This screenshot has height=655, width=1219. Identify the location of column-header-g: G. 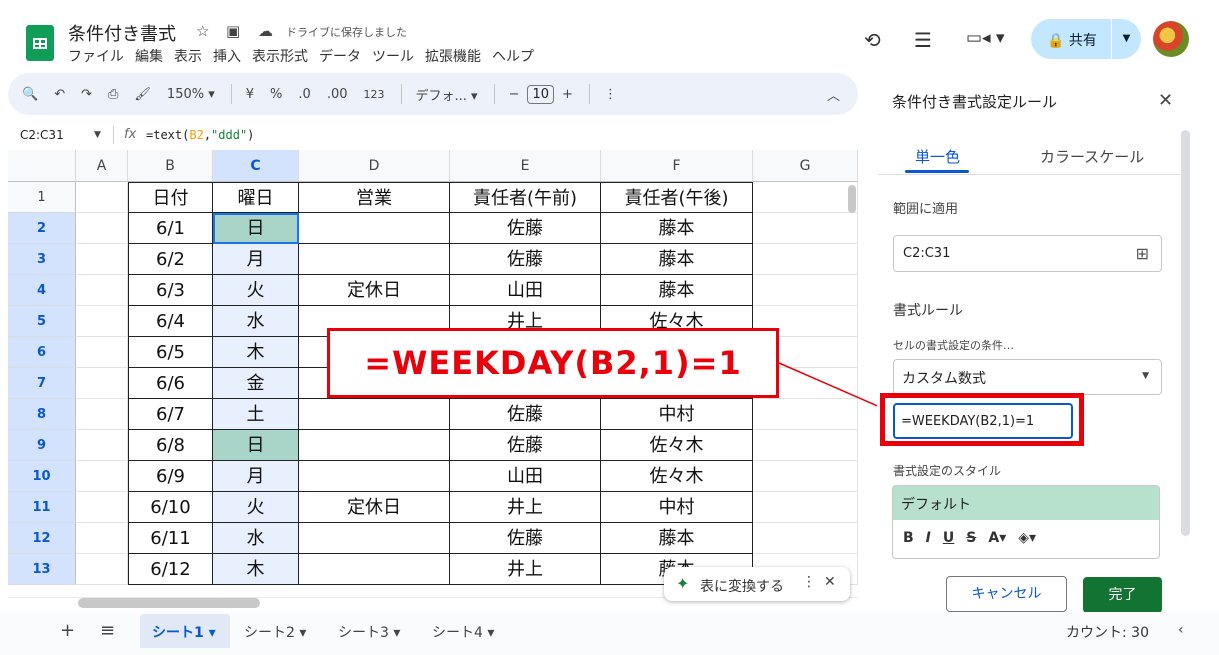
(805, 166).